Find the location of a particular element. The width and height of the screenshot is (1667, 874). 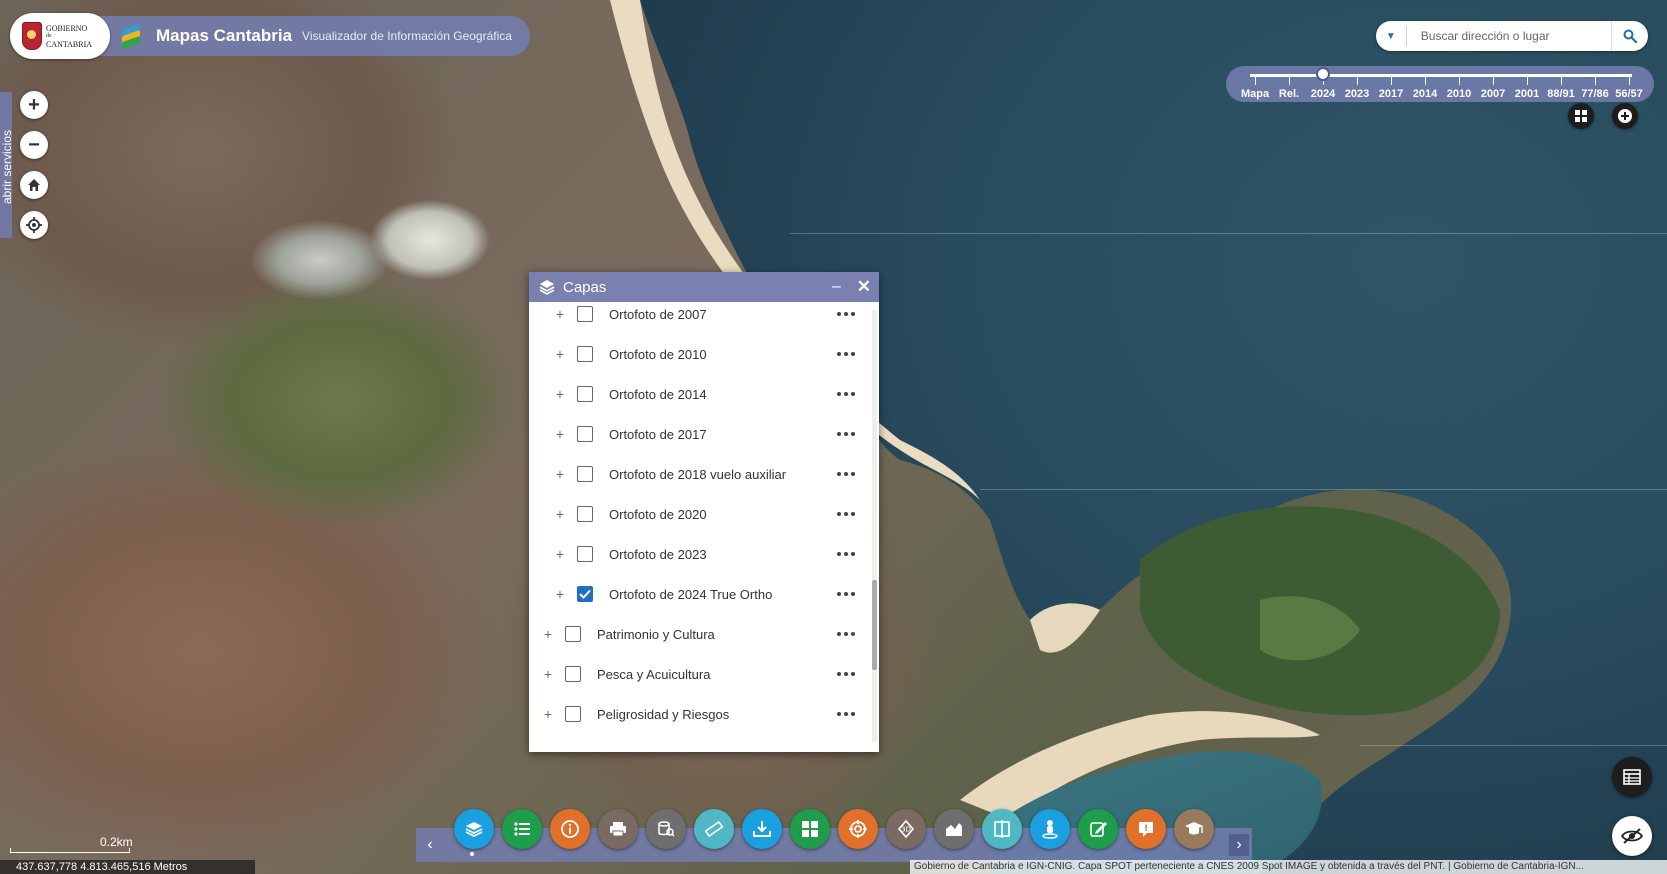

basemap-grid-button is located at coordinates (1581, 116).